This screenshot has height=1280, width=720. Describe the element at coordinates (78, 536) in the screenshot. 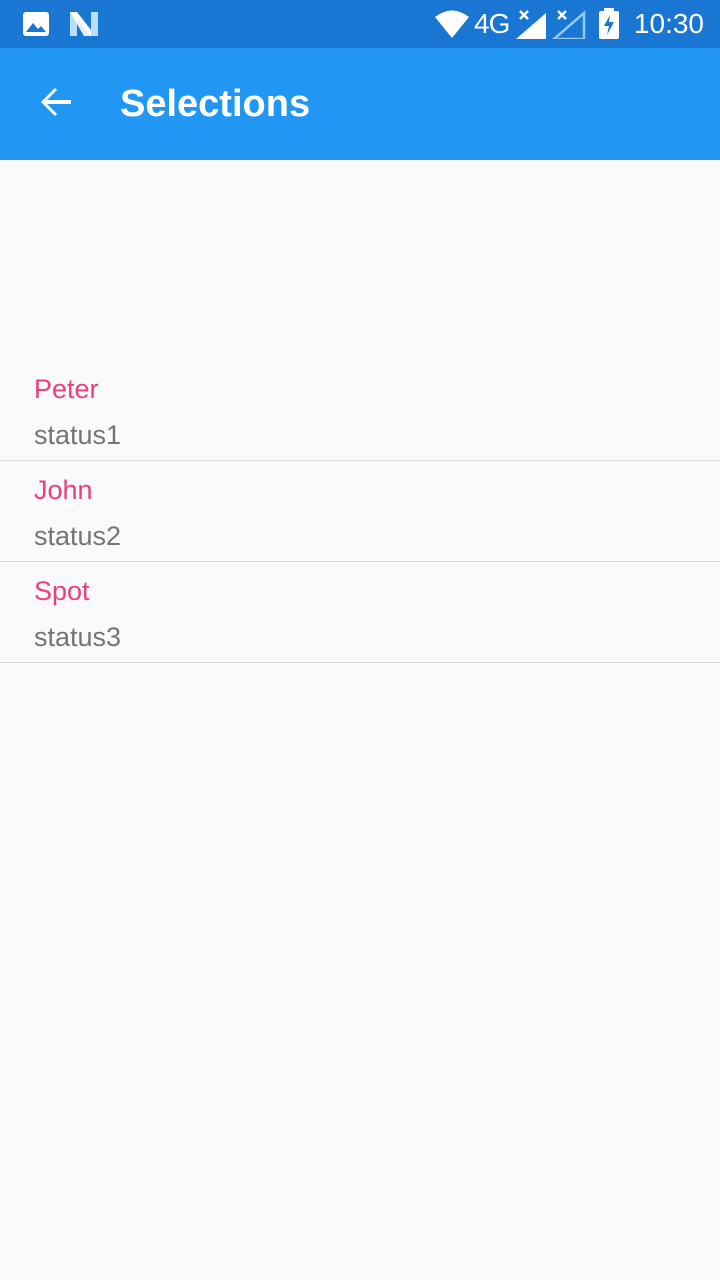

I see `list-item-status: status2` at that location.